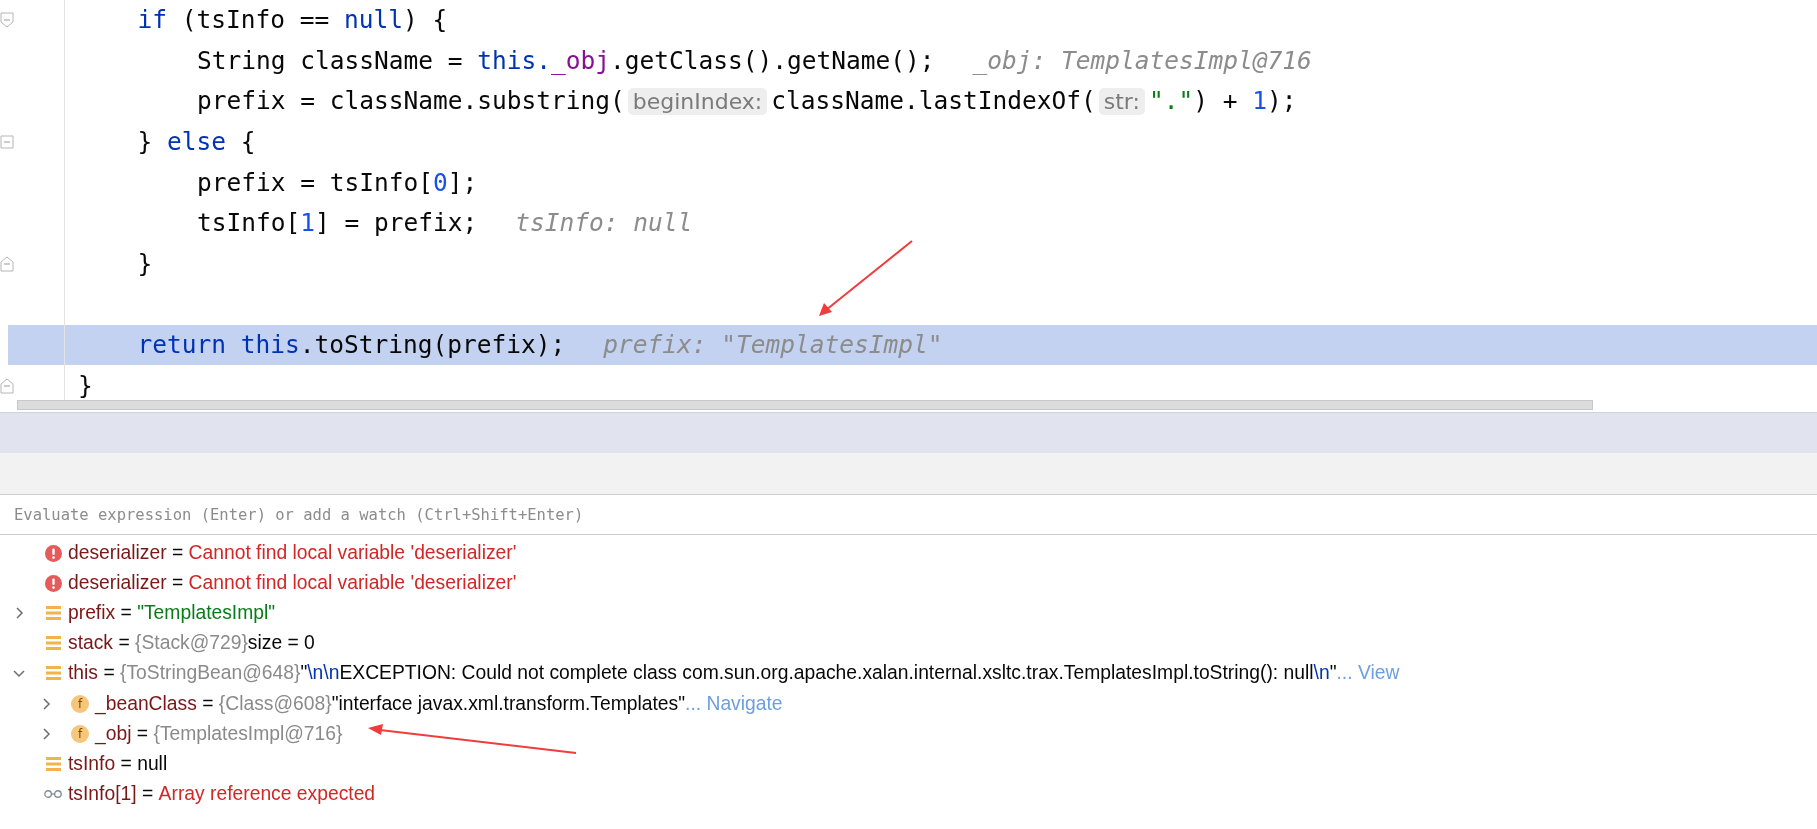  Describe the element at coordinates (1142, 60) in the screenshot. I see `inline-value-hint: _obj: TemplatesImpl@716` at that location.